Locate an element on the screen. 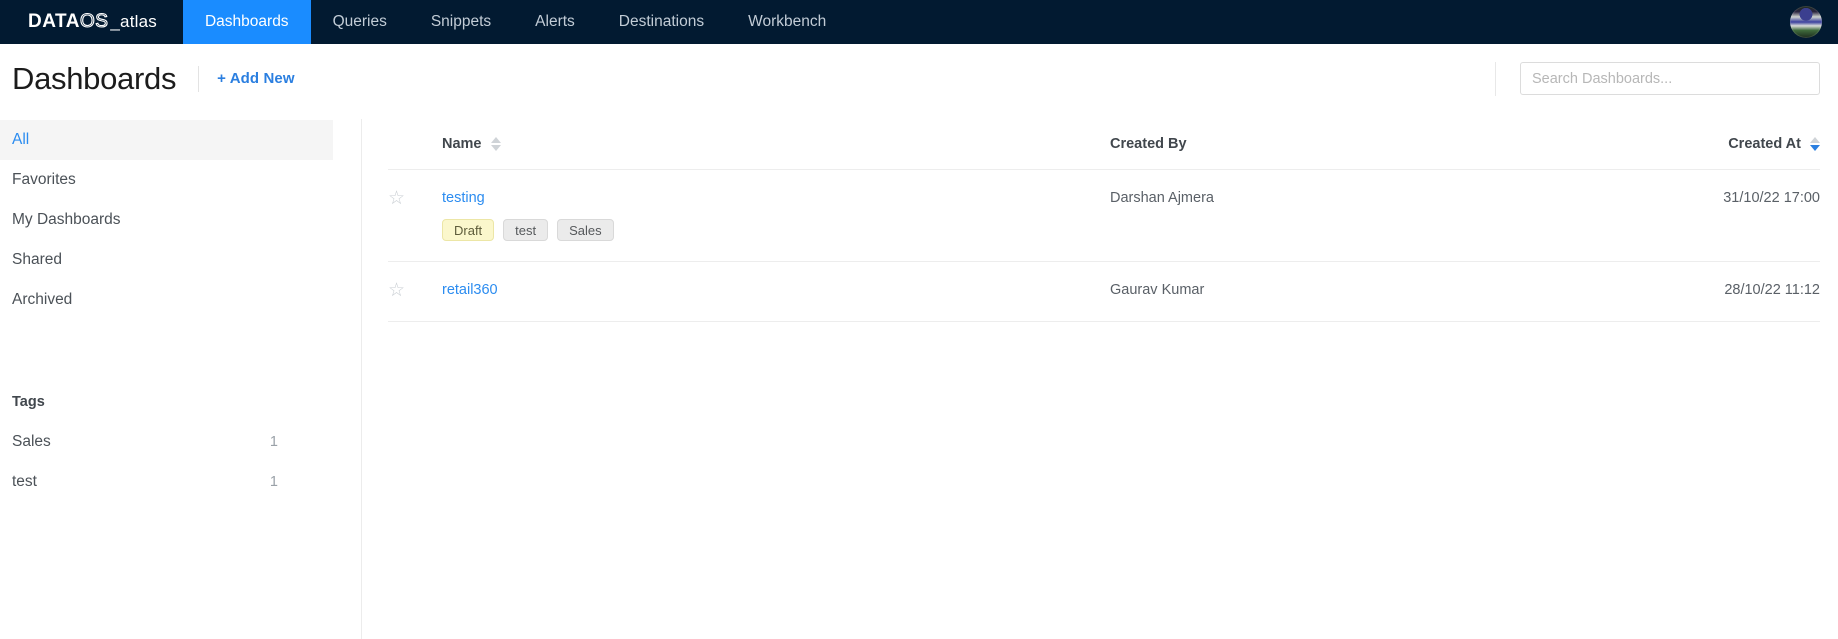 The height and width of the screenshot is (639, 1838). tag-item-test-count: 1 is located at coordinates (273, 482).